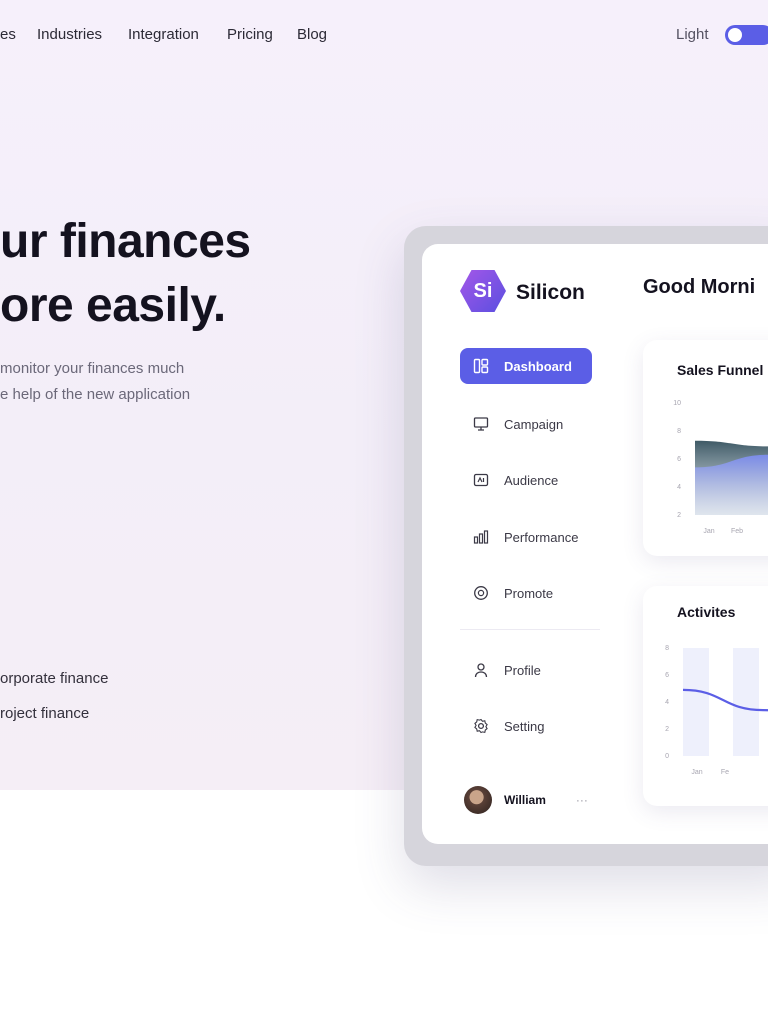 This screenshot has height=1024, width=768. I want to click on sidebar-item-promote: Promote, so click(526, 593).